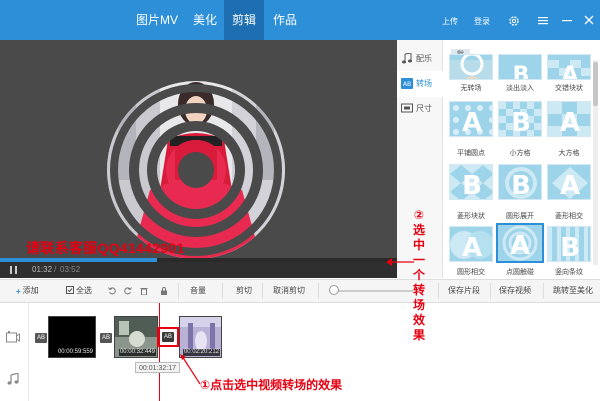 This screenshot has width=600, height=401. What do you see at coordinates (271, 385) in the screenshot?
I see `annotation-step-1: ①点击选中视频转场的效果` at bounding box center [271, 385].